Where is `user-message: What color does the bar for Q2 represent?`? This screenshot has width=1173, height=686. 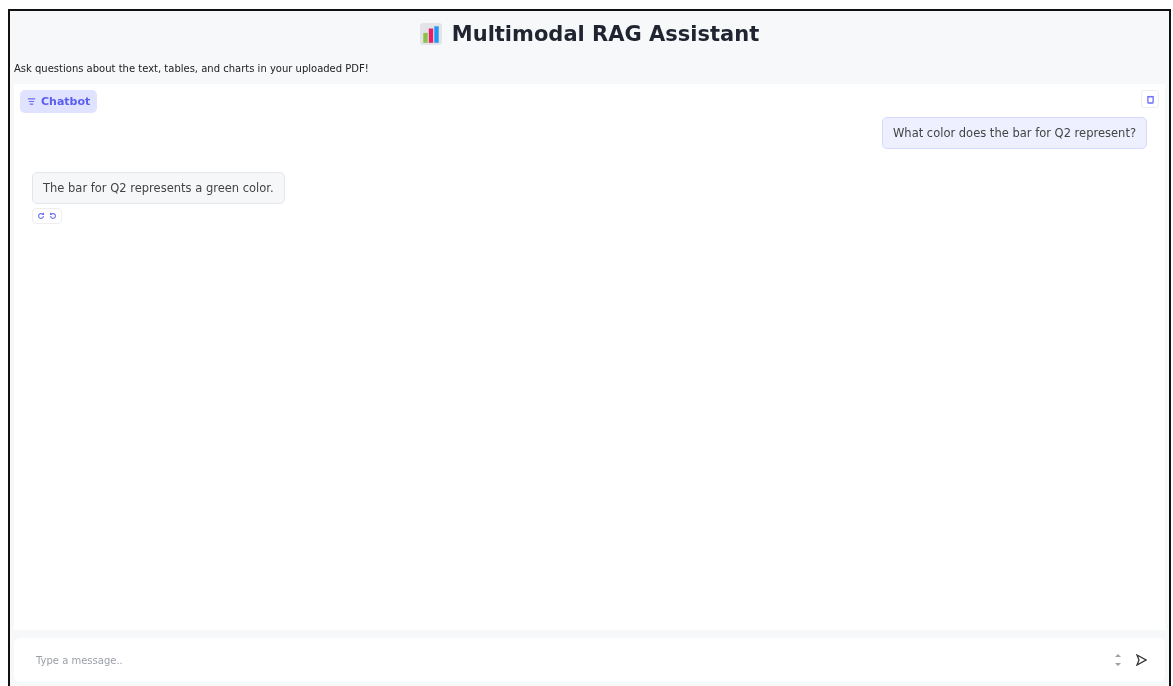 user-message: What color does the bar for Q2 represent? is located at coordinates (1014, 133).